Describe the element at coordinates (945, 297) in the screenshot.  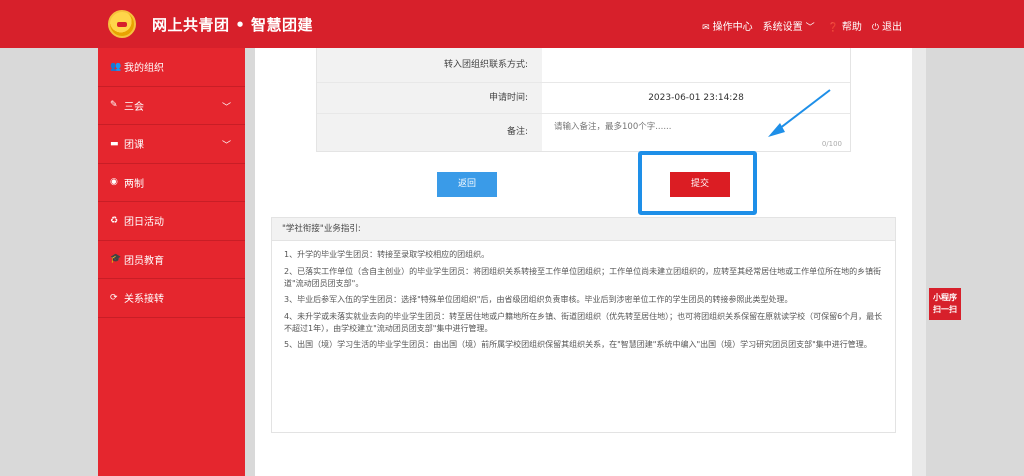
I see `mini-program-line1: 小程序` at that location.